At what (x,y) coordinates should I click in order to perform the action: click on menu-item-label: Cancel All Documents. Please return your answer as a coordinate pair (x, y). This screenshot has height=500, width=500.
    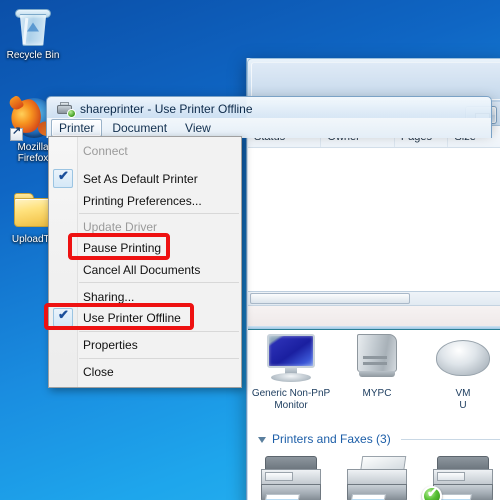
    Looking at the image, I should click on (142, 269).